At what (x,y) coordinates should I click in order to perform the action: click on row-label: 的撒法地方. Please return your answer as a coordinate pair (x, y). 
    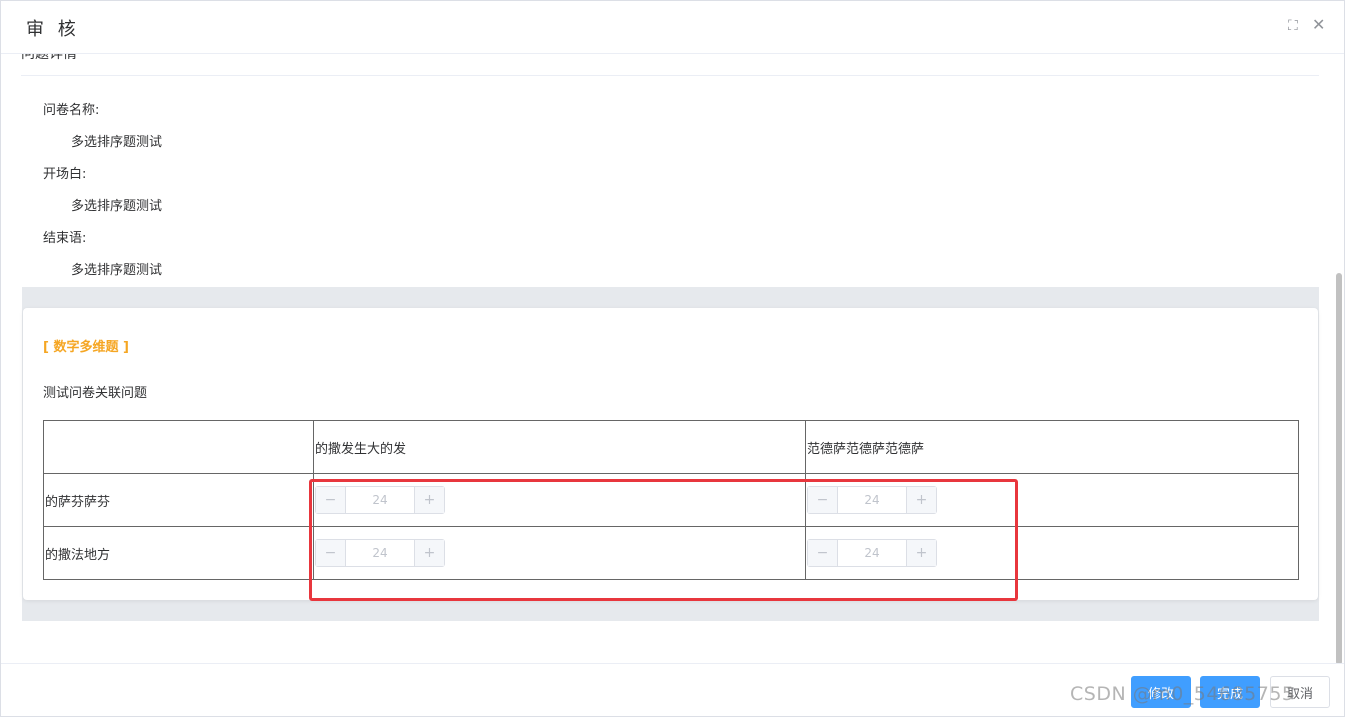
    Looking at the image, I should click on (178, 553).